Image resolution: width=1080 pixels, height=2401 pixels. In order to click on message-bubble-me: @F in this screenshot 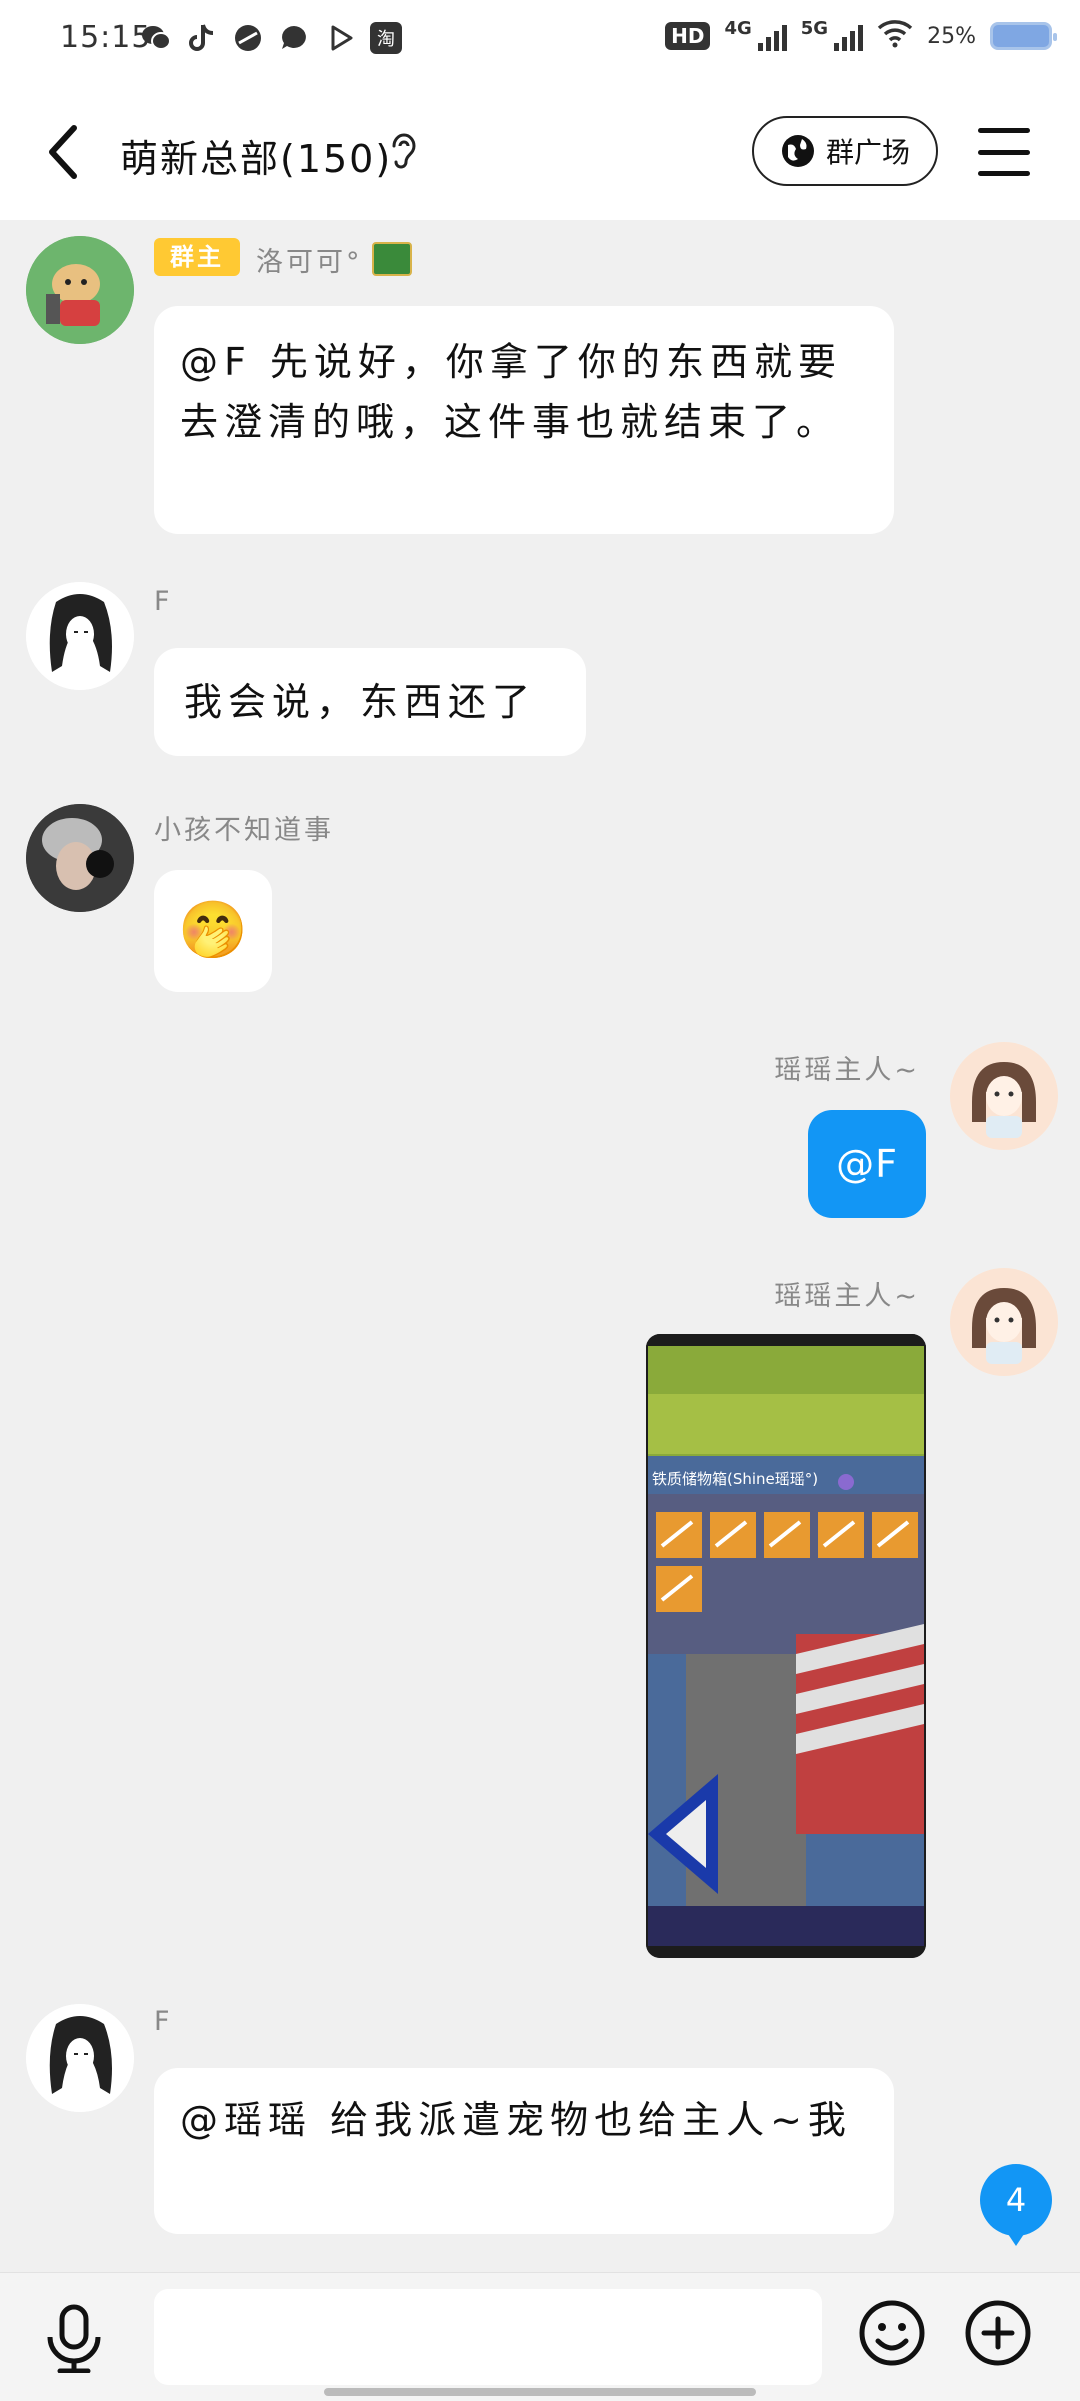, I will do `click(867, 1164)`.